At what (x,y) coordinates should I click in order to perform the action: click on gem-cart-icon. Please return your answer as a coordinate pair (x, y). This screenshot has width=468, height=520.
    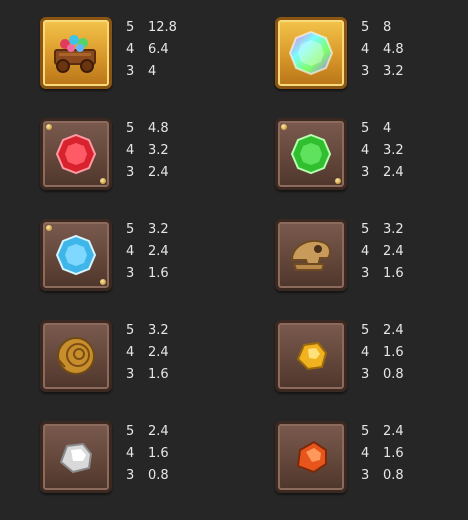
    Looking at the image, I should click on (75, 54).